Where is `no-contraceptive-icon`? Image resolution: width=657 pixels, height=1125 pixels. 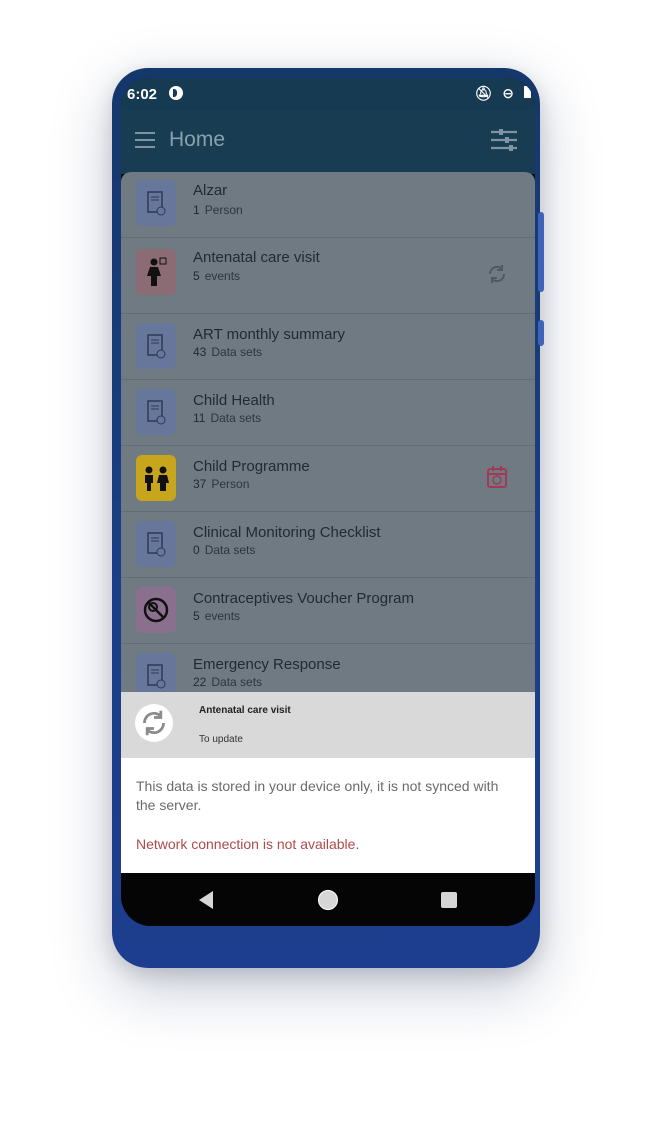 no-contraceptive-icon is located at coordinates (156, 610).